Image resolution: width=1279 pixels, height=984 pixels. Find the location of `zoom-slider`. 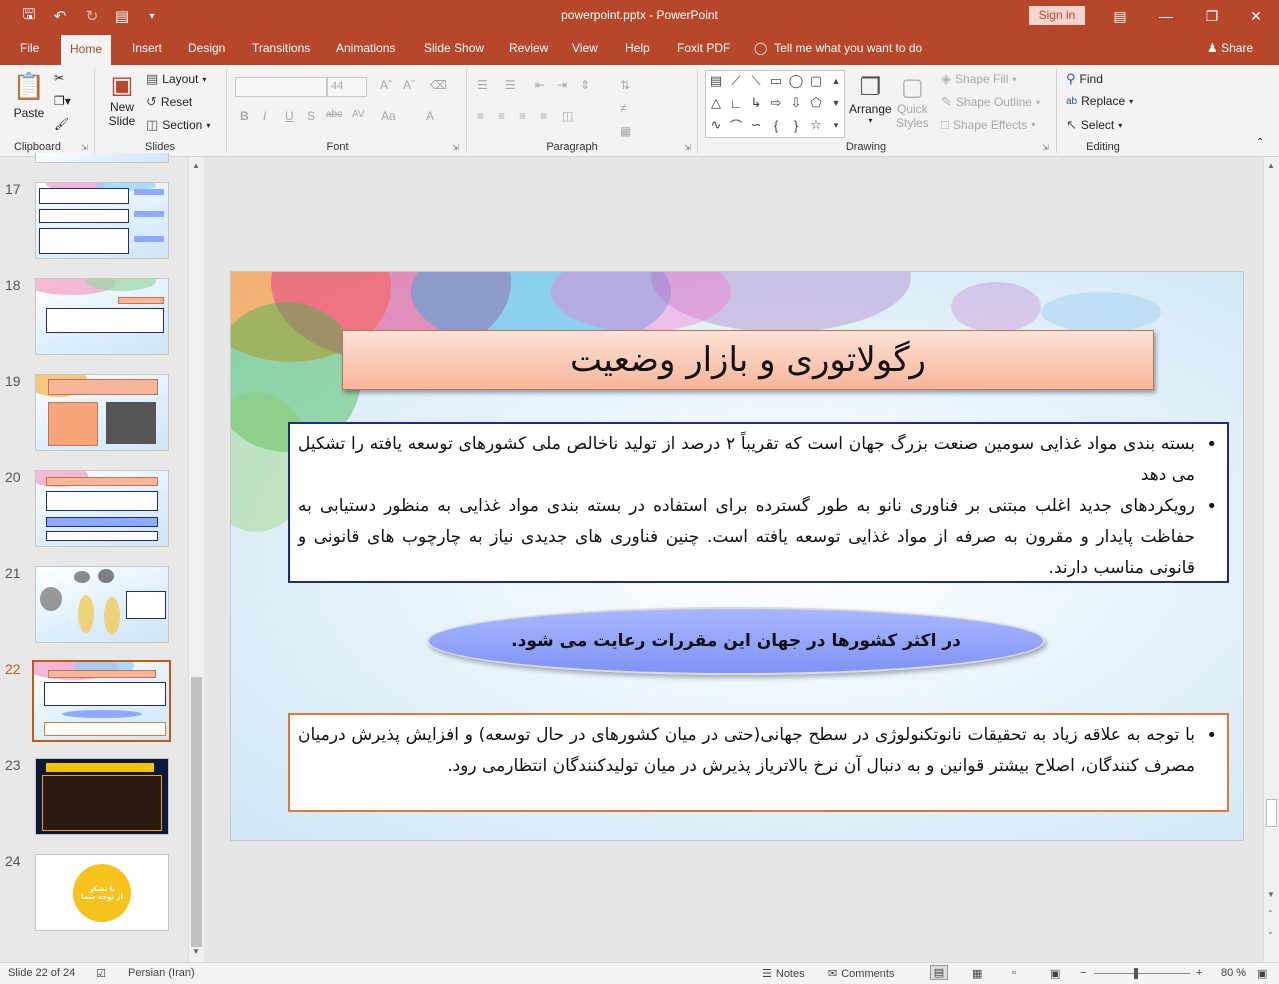

zoom-slider is located at coordinates (1142, 973).